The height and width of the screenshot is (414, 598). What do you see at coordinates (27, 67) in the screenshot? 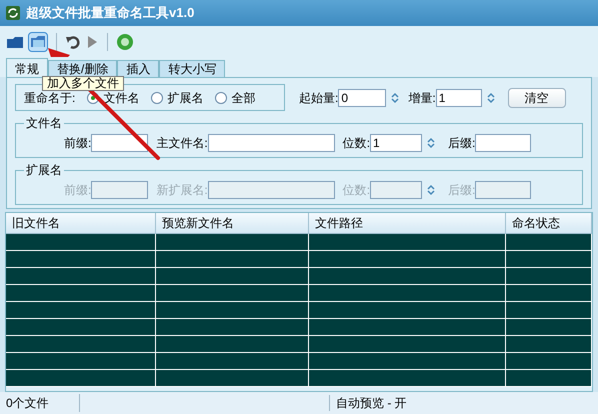
I see `tab: 常规` at bounding box center [27, 67].